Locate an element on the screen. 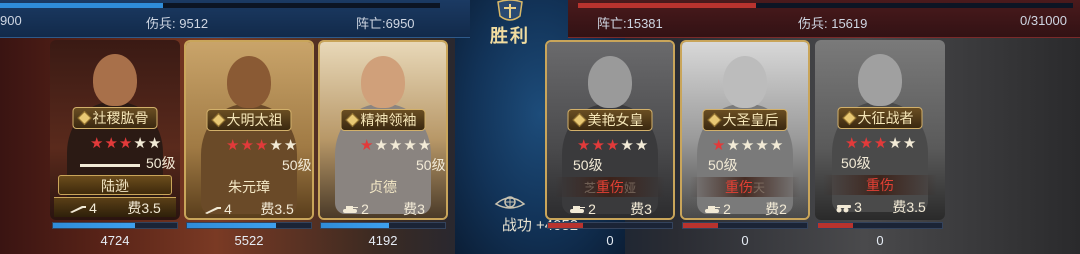 The width and height of the screenshot is (1080, 254). hero-status-plate: 重伤天 is located at coordinates (745, 187).